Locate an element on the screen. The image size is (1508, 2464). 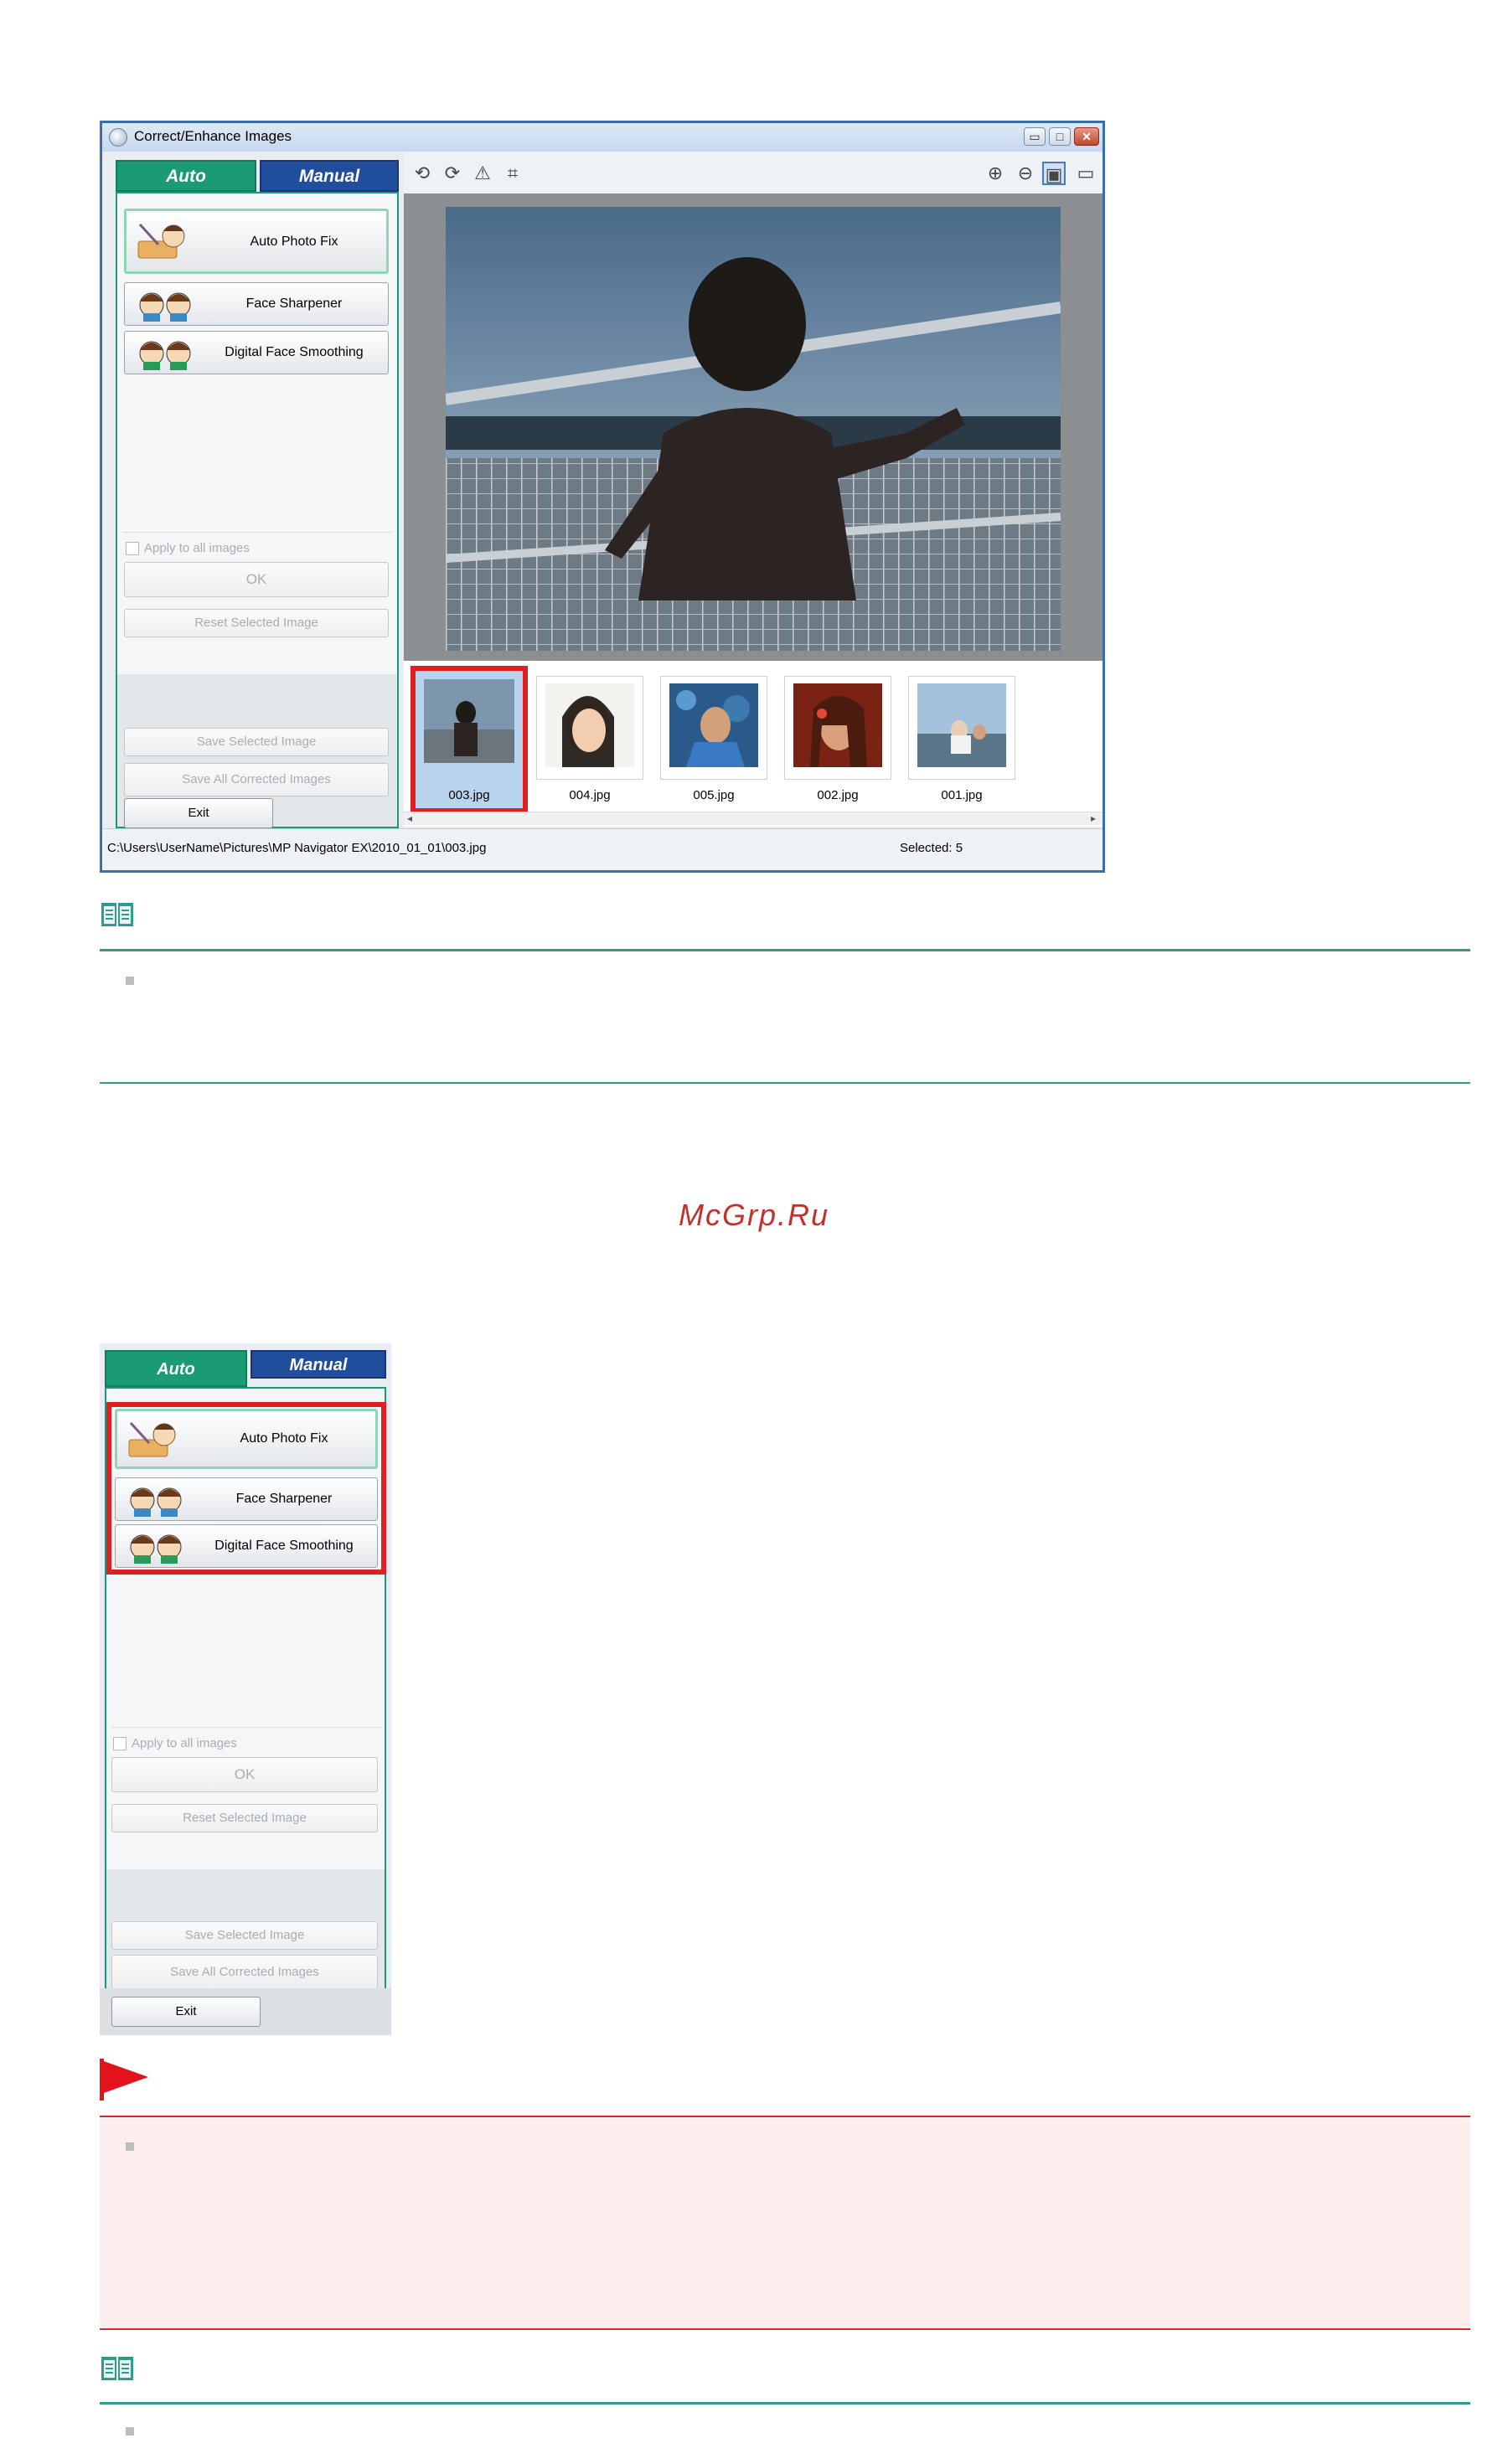
mode-tabs: Auto Manual is located at coordinates (257, 176).